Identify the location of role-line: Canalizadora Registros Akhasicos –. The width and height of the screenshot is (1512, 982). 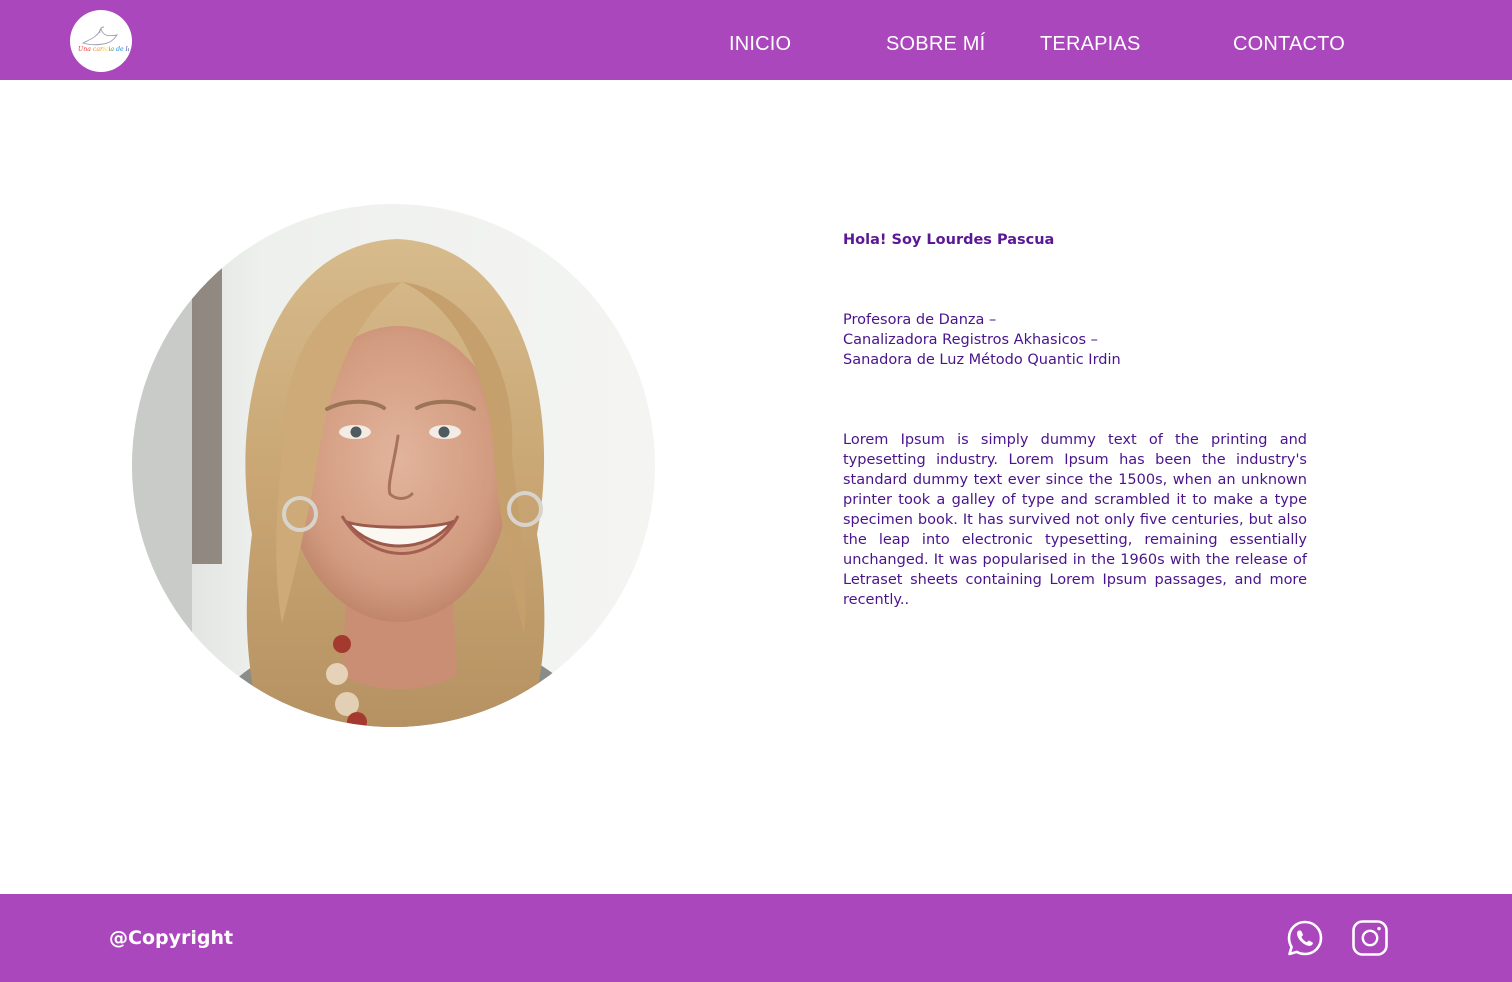
(970, 340).